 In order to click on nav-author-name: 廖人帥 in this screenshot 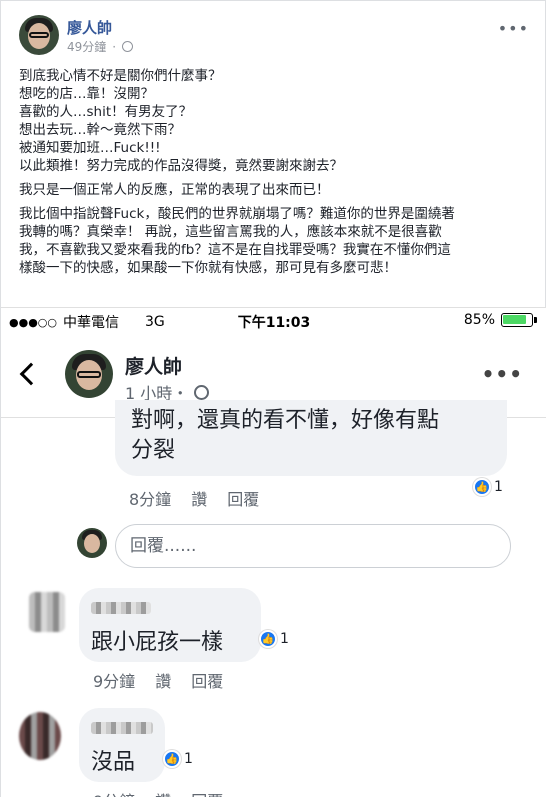, I will do `click(153, 365)`.